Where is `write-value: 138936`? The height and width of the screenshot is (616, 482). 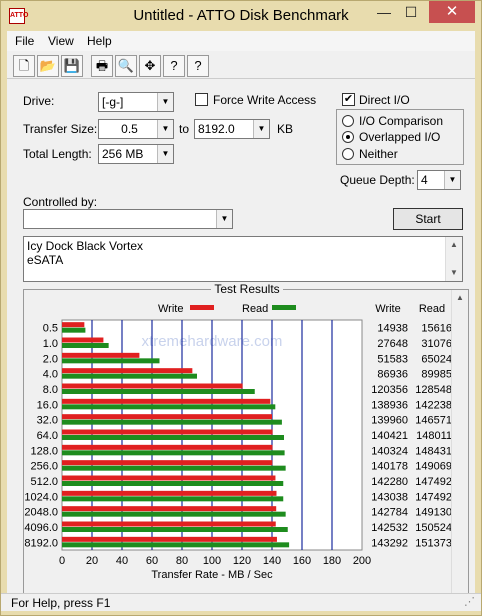 write-value: 138936 is located at coordinates (389, 405).